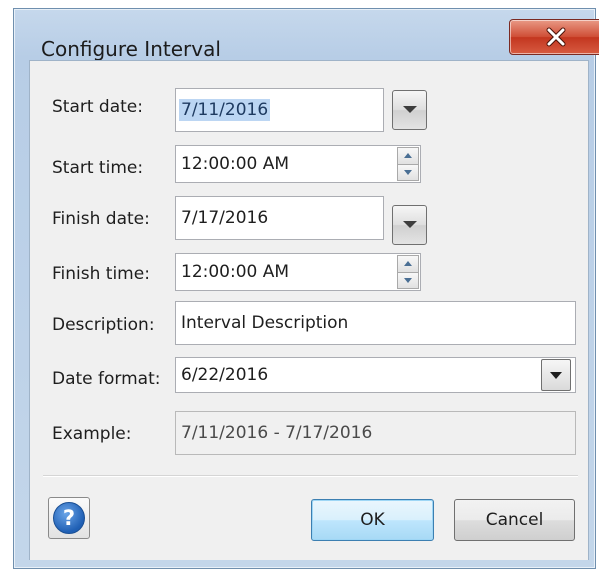 The width and height of the screenshot is (599, 571). Describe the element at coordinates (375, 375) in the screenshot. I see `date-format-select: 6/22/2016` at that location.